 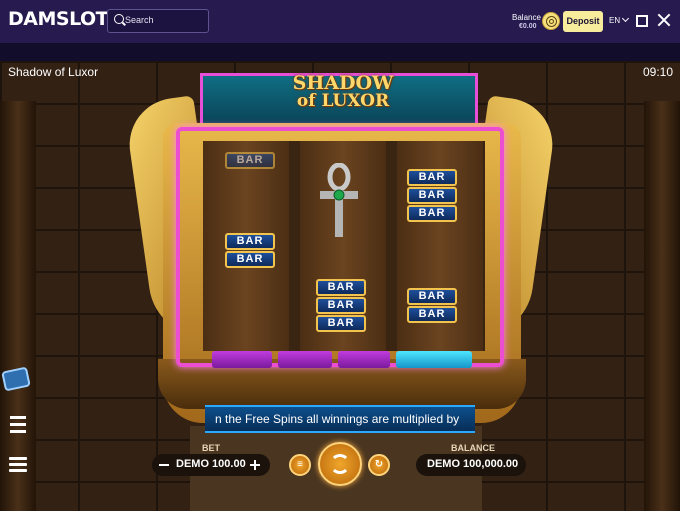 I want to click on spin-button, so click(x=340, y=464).